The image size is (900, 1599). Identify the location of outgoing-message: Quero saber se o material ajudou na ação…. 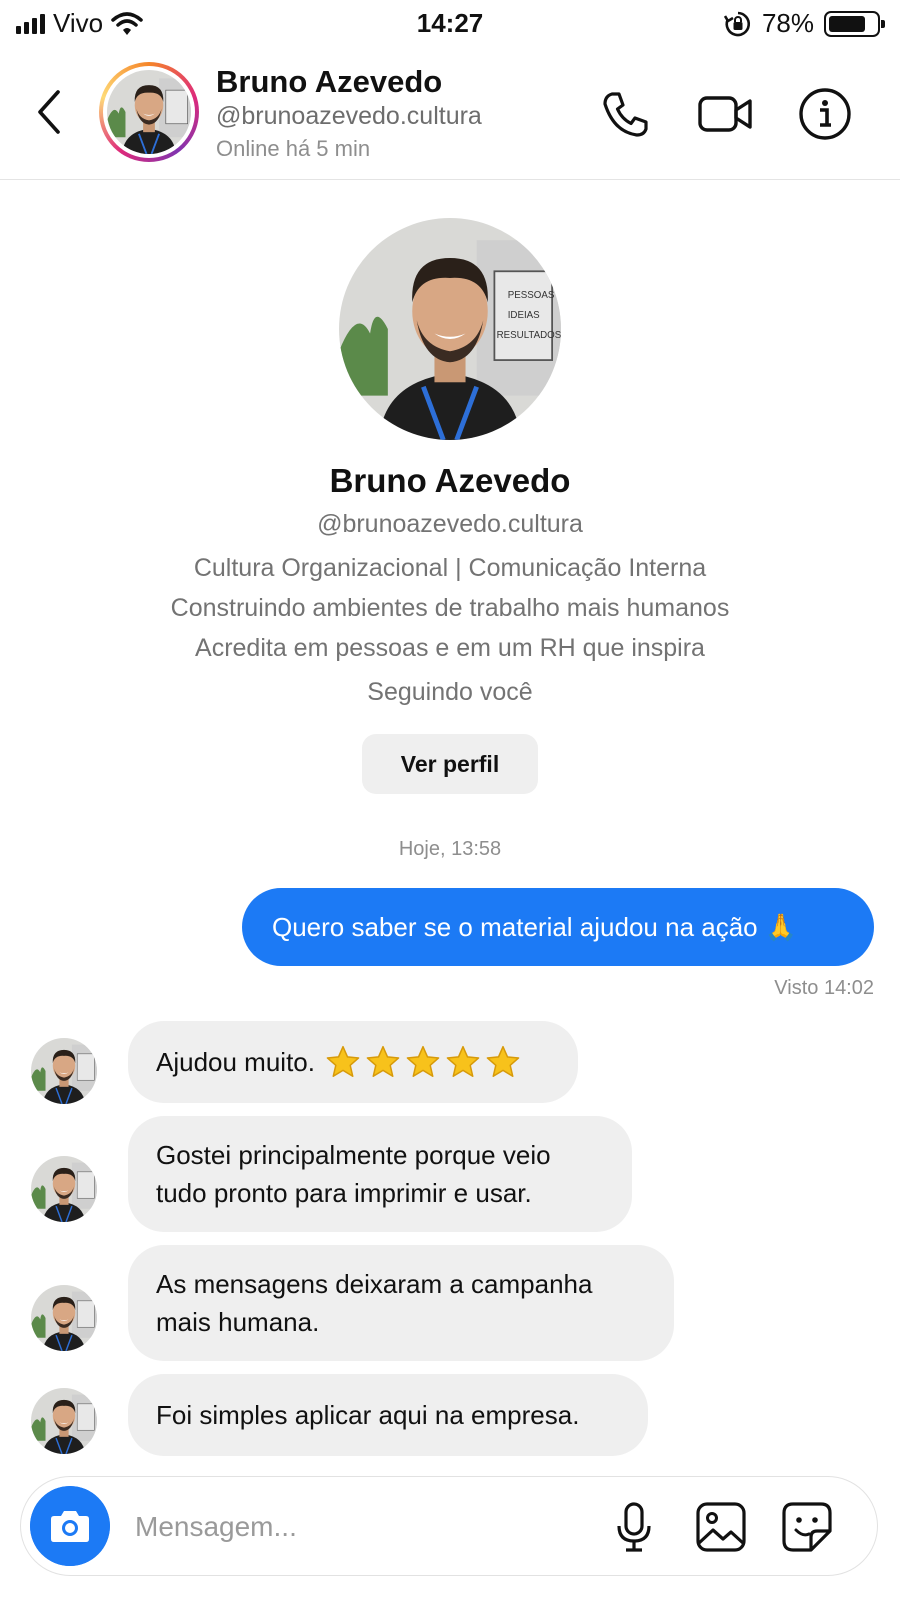
(558, 927).